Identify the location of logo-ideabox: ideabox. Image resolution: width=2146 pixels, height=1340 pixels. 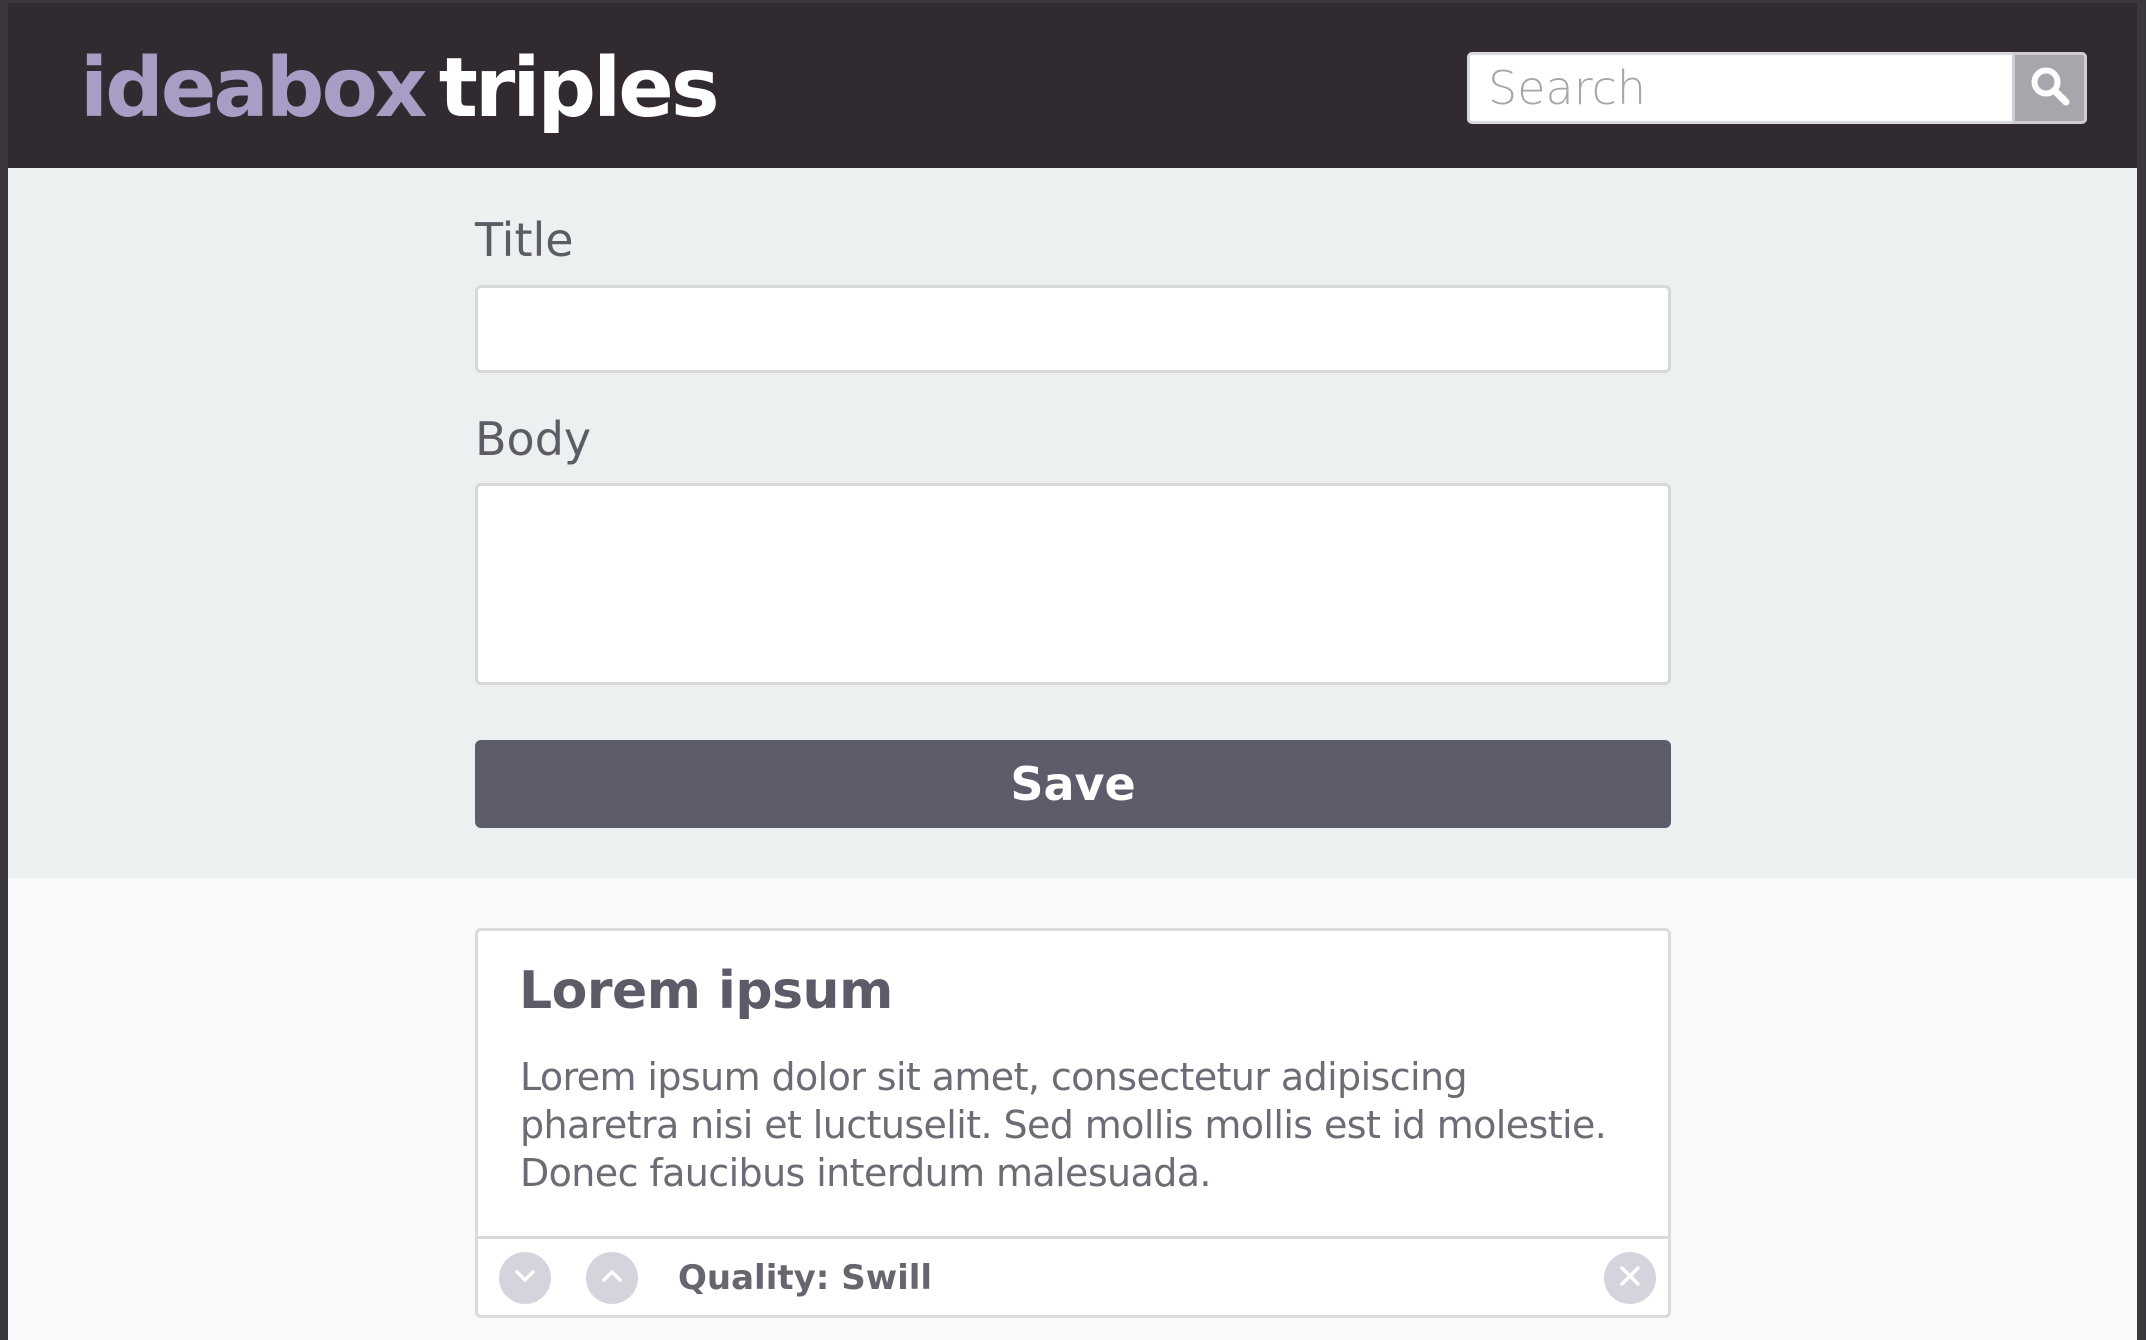
(254, 88).